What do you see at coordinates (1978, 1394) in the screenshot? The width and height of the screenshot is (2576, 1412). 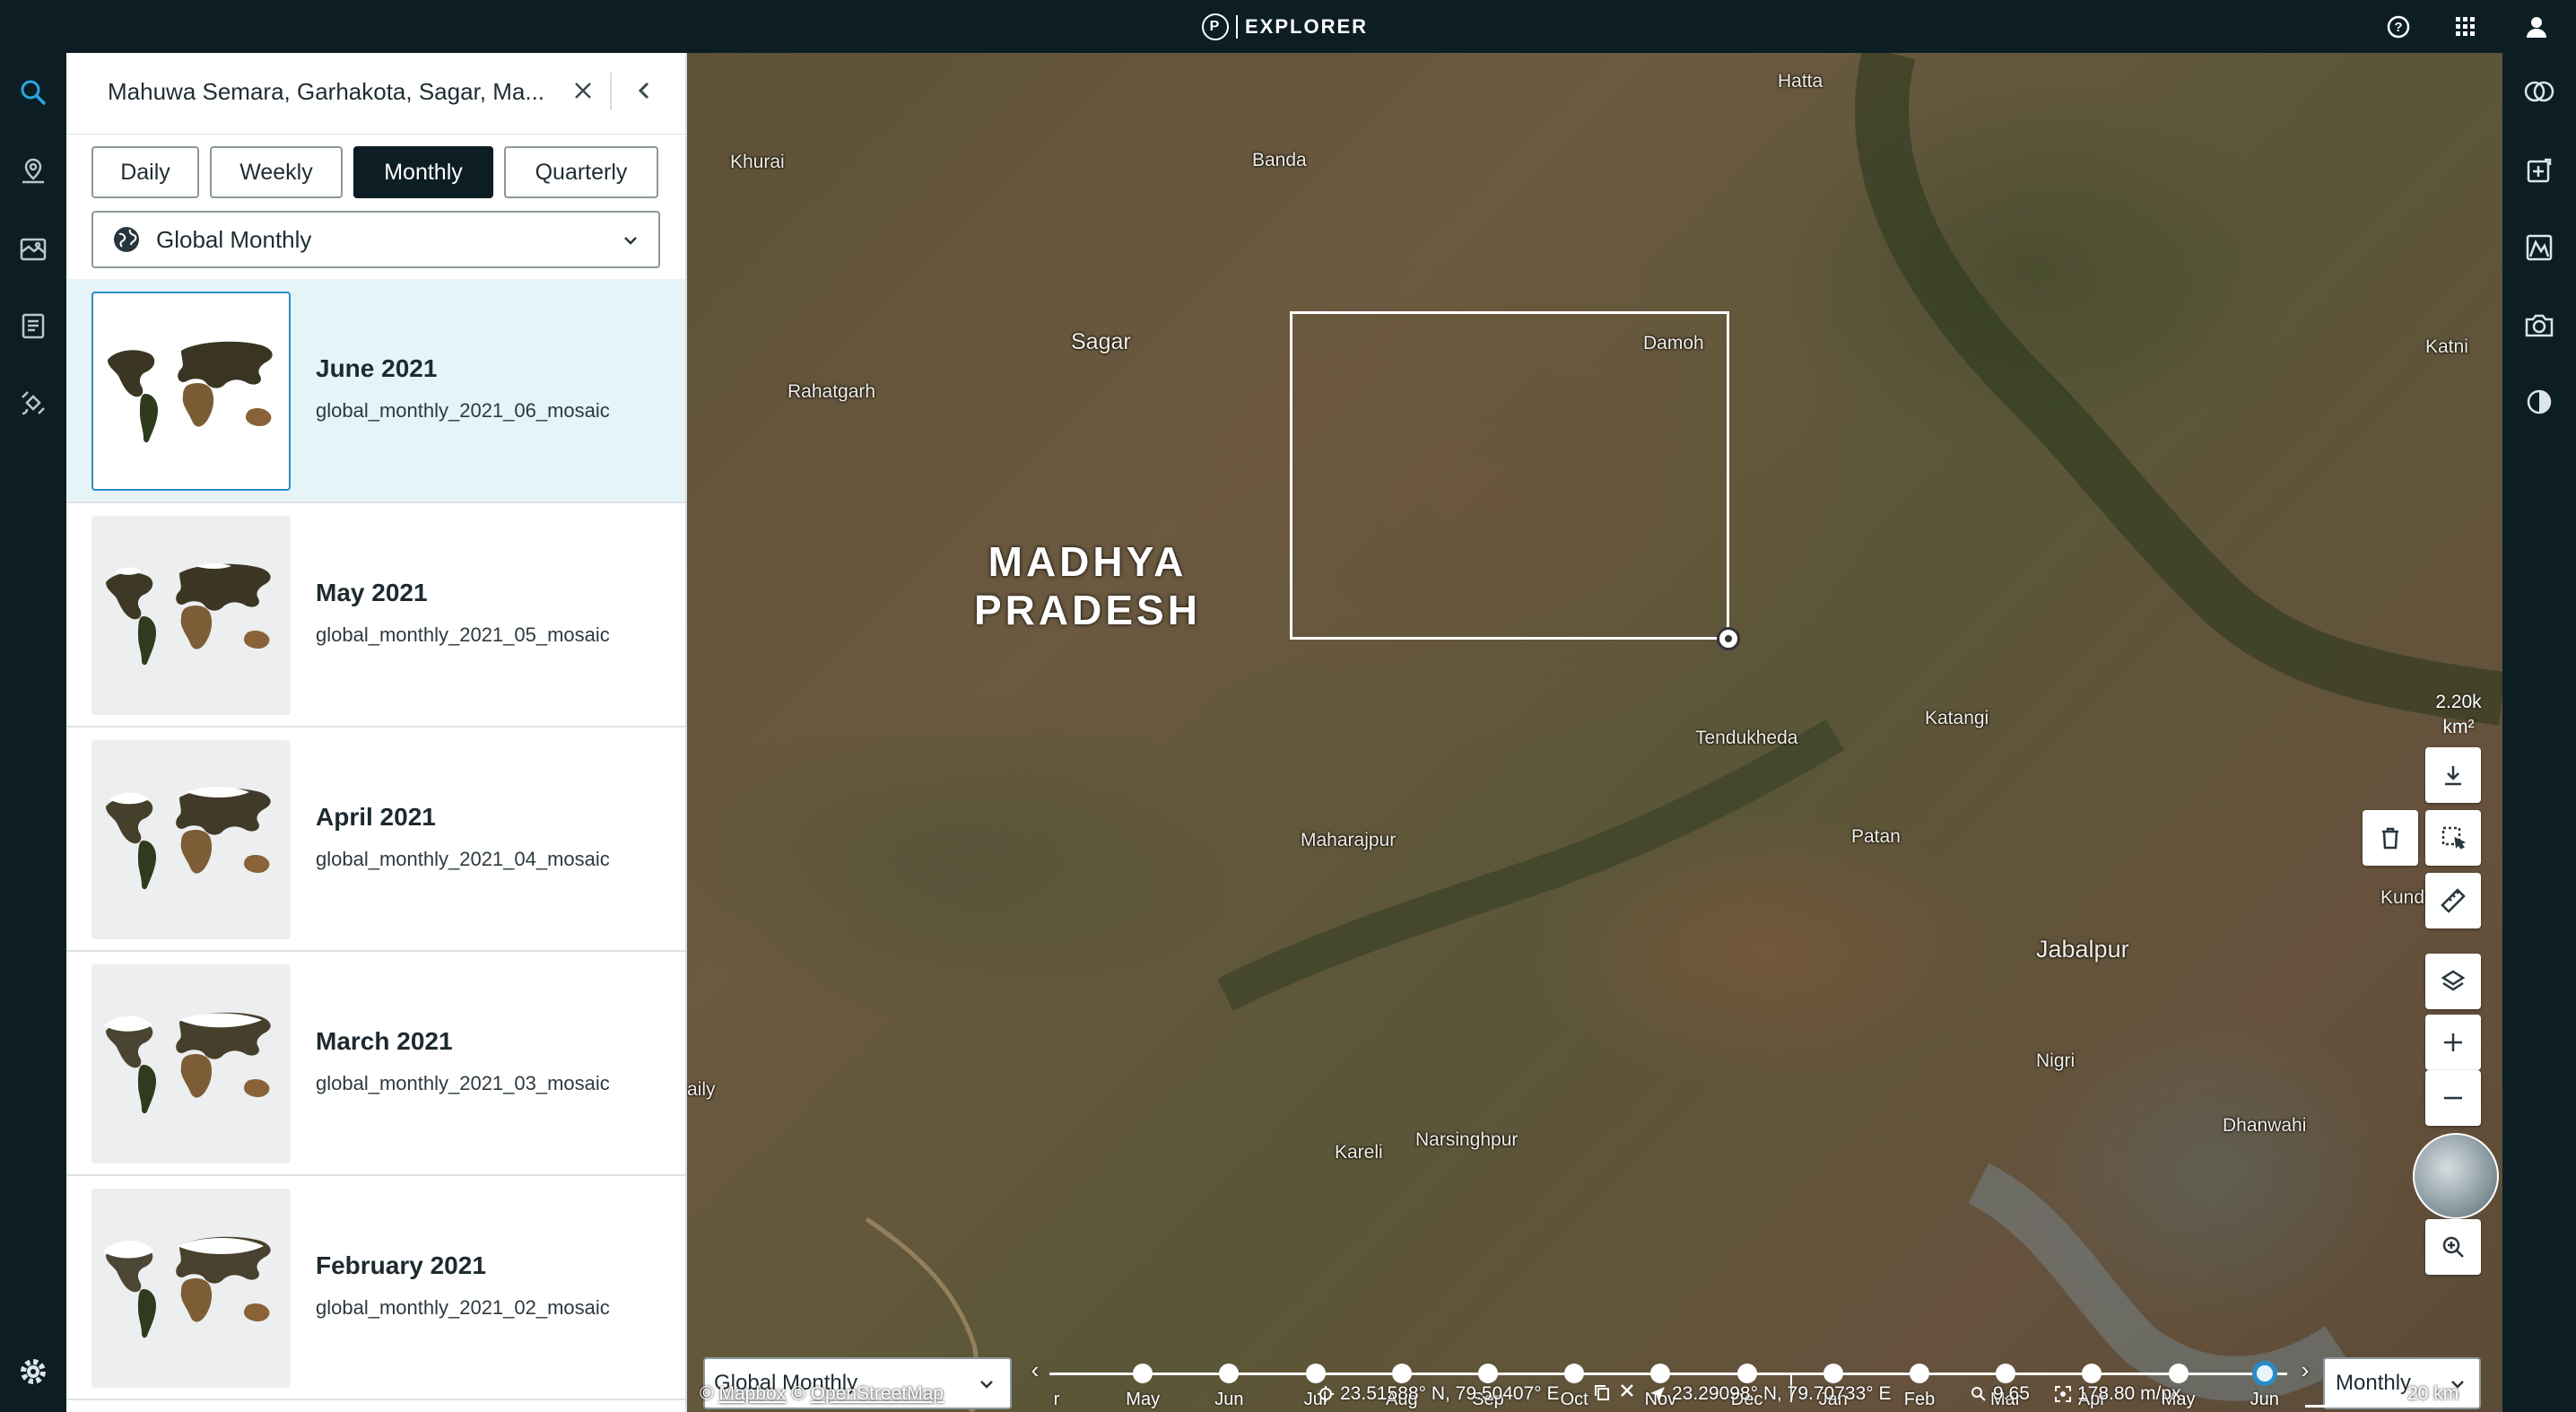 I see `magnifier-icon` at bounding box center [1978, 1394].